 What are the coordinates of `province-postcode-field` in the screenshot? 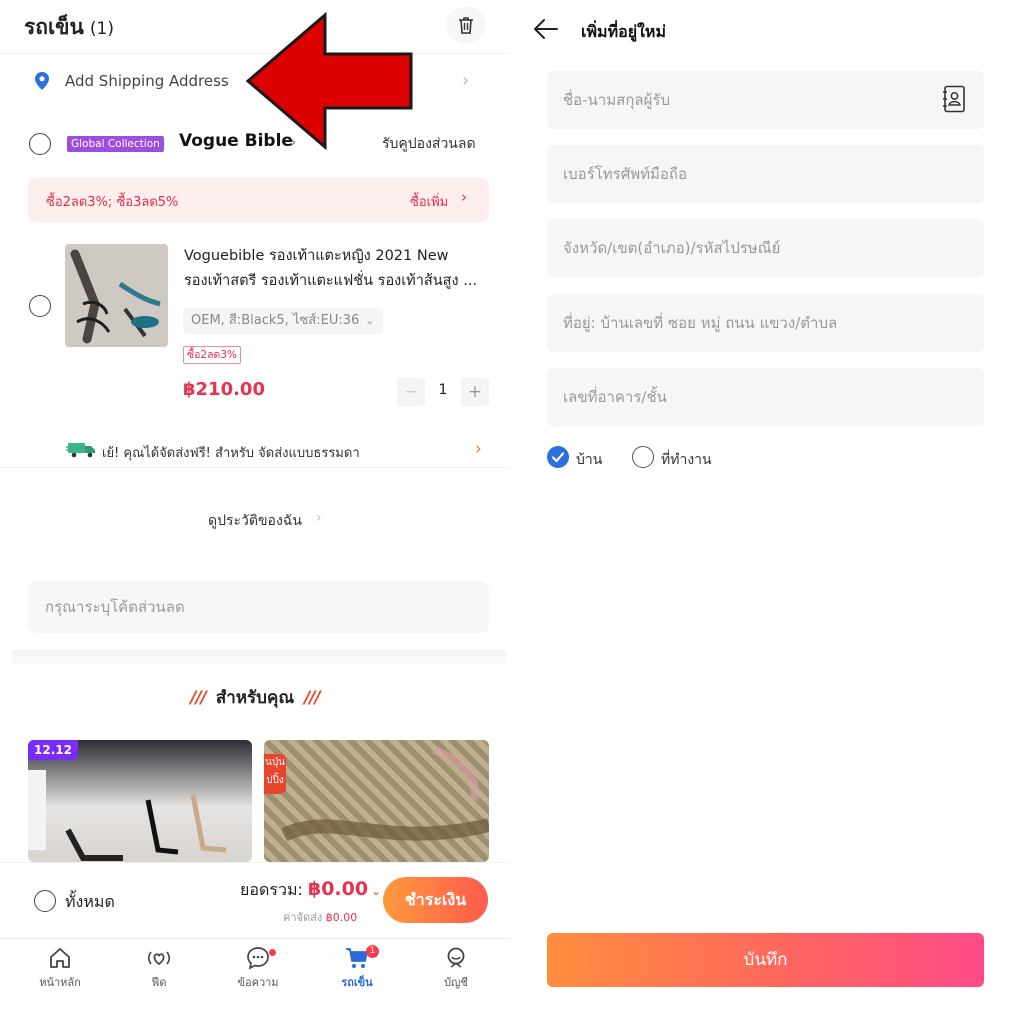 It's located at (765, 248).